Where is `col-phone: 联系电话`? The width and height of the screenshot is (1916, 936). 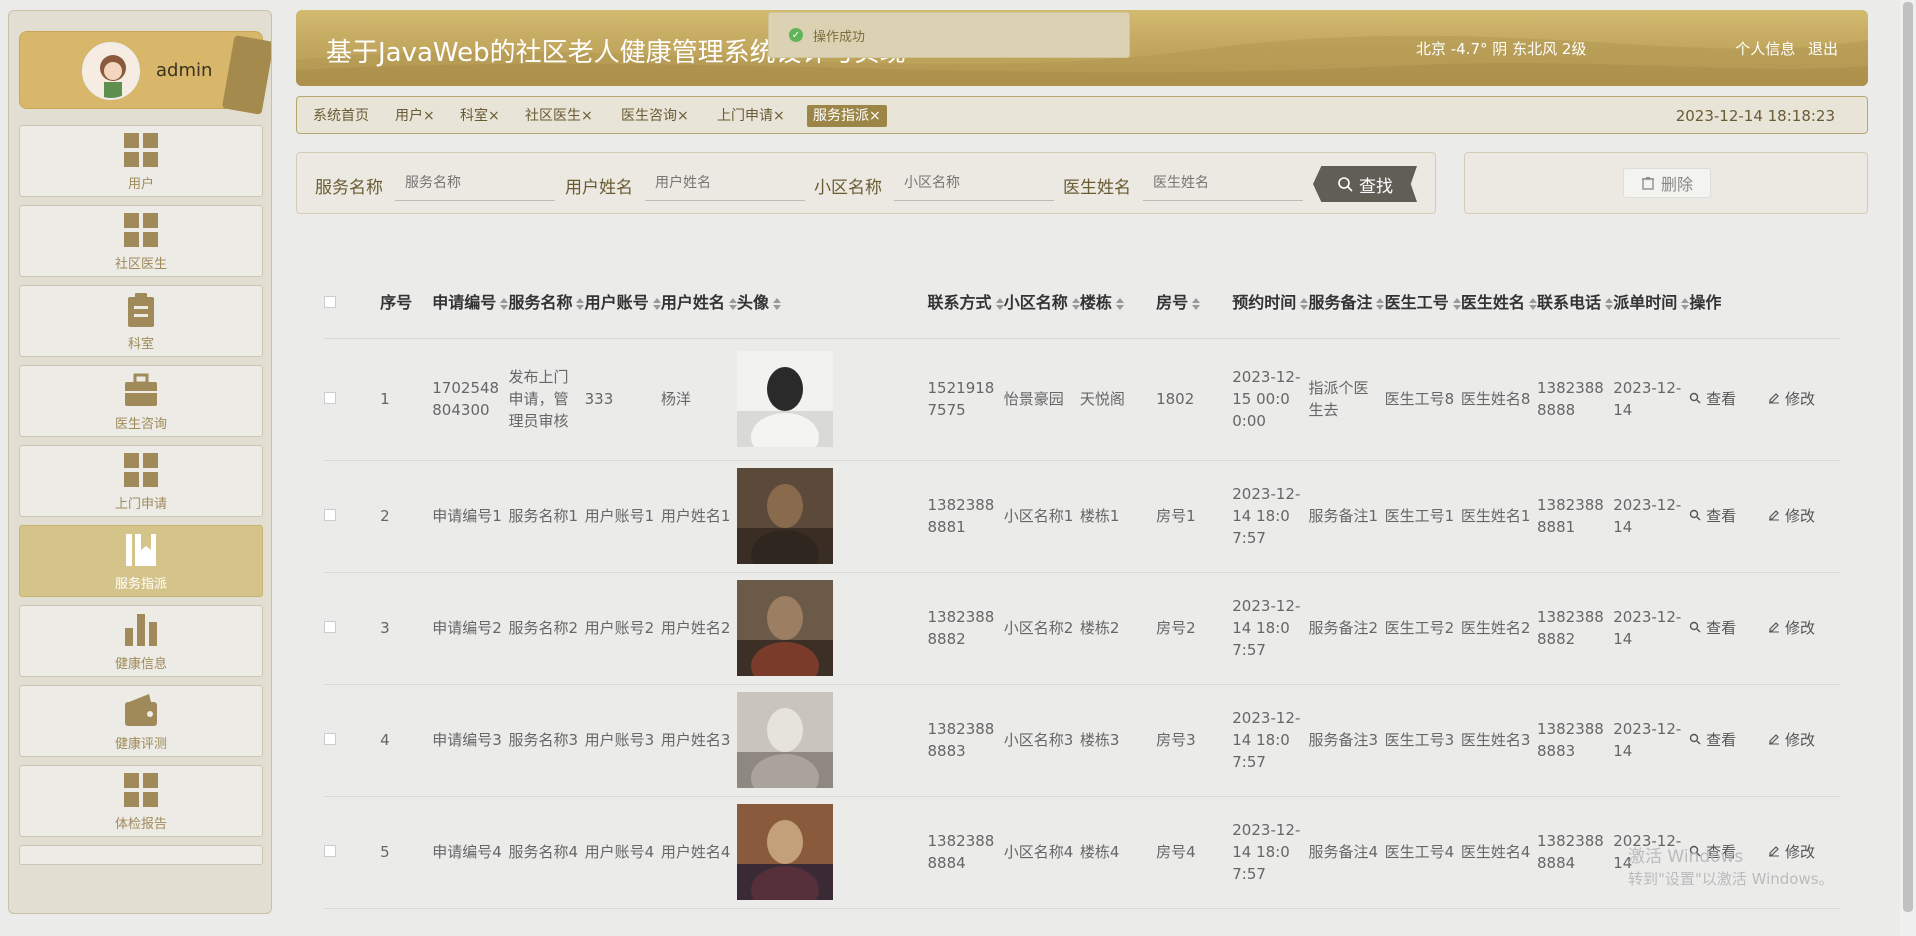 col-phone: 联系电话 is located at coordinates (1575, 305).